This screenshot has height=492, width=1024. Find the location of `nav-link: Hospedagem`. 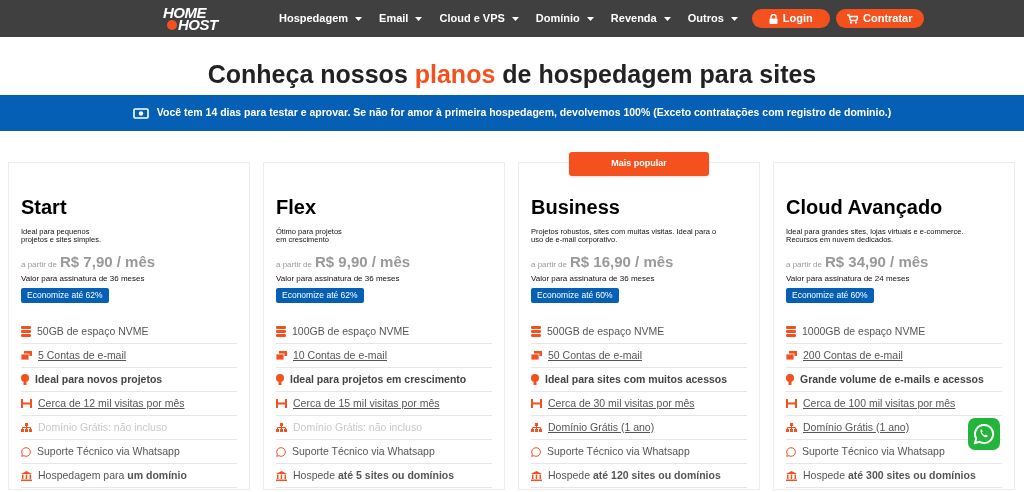

nav-link: Hospedagem is located at coordinates (321, 18).